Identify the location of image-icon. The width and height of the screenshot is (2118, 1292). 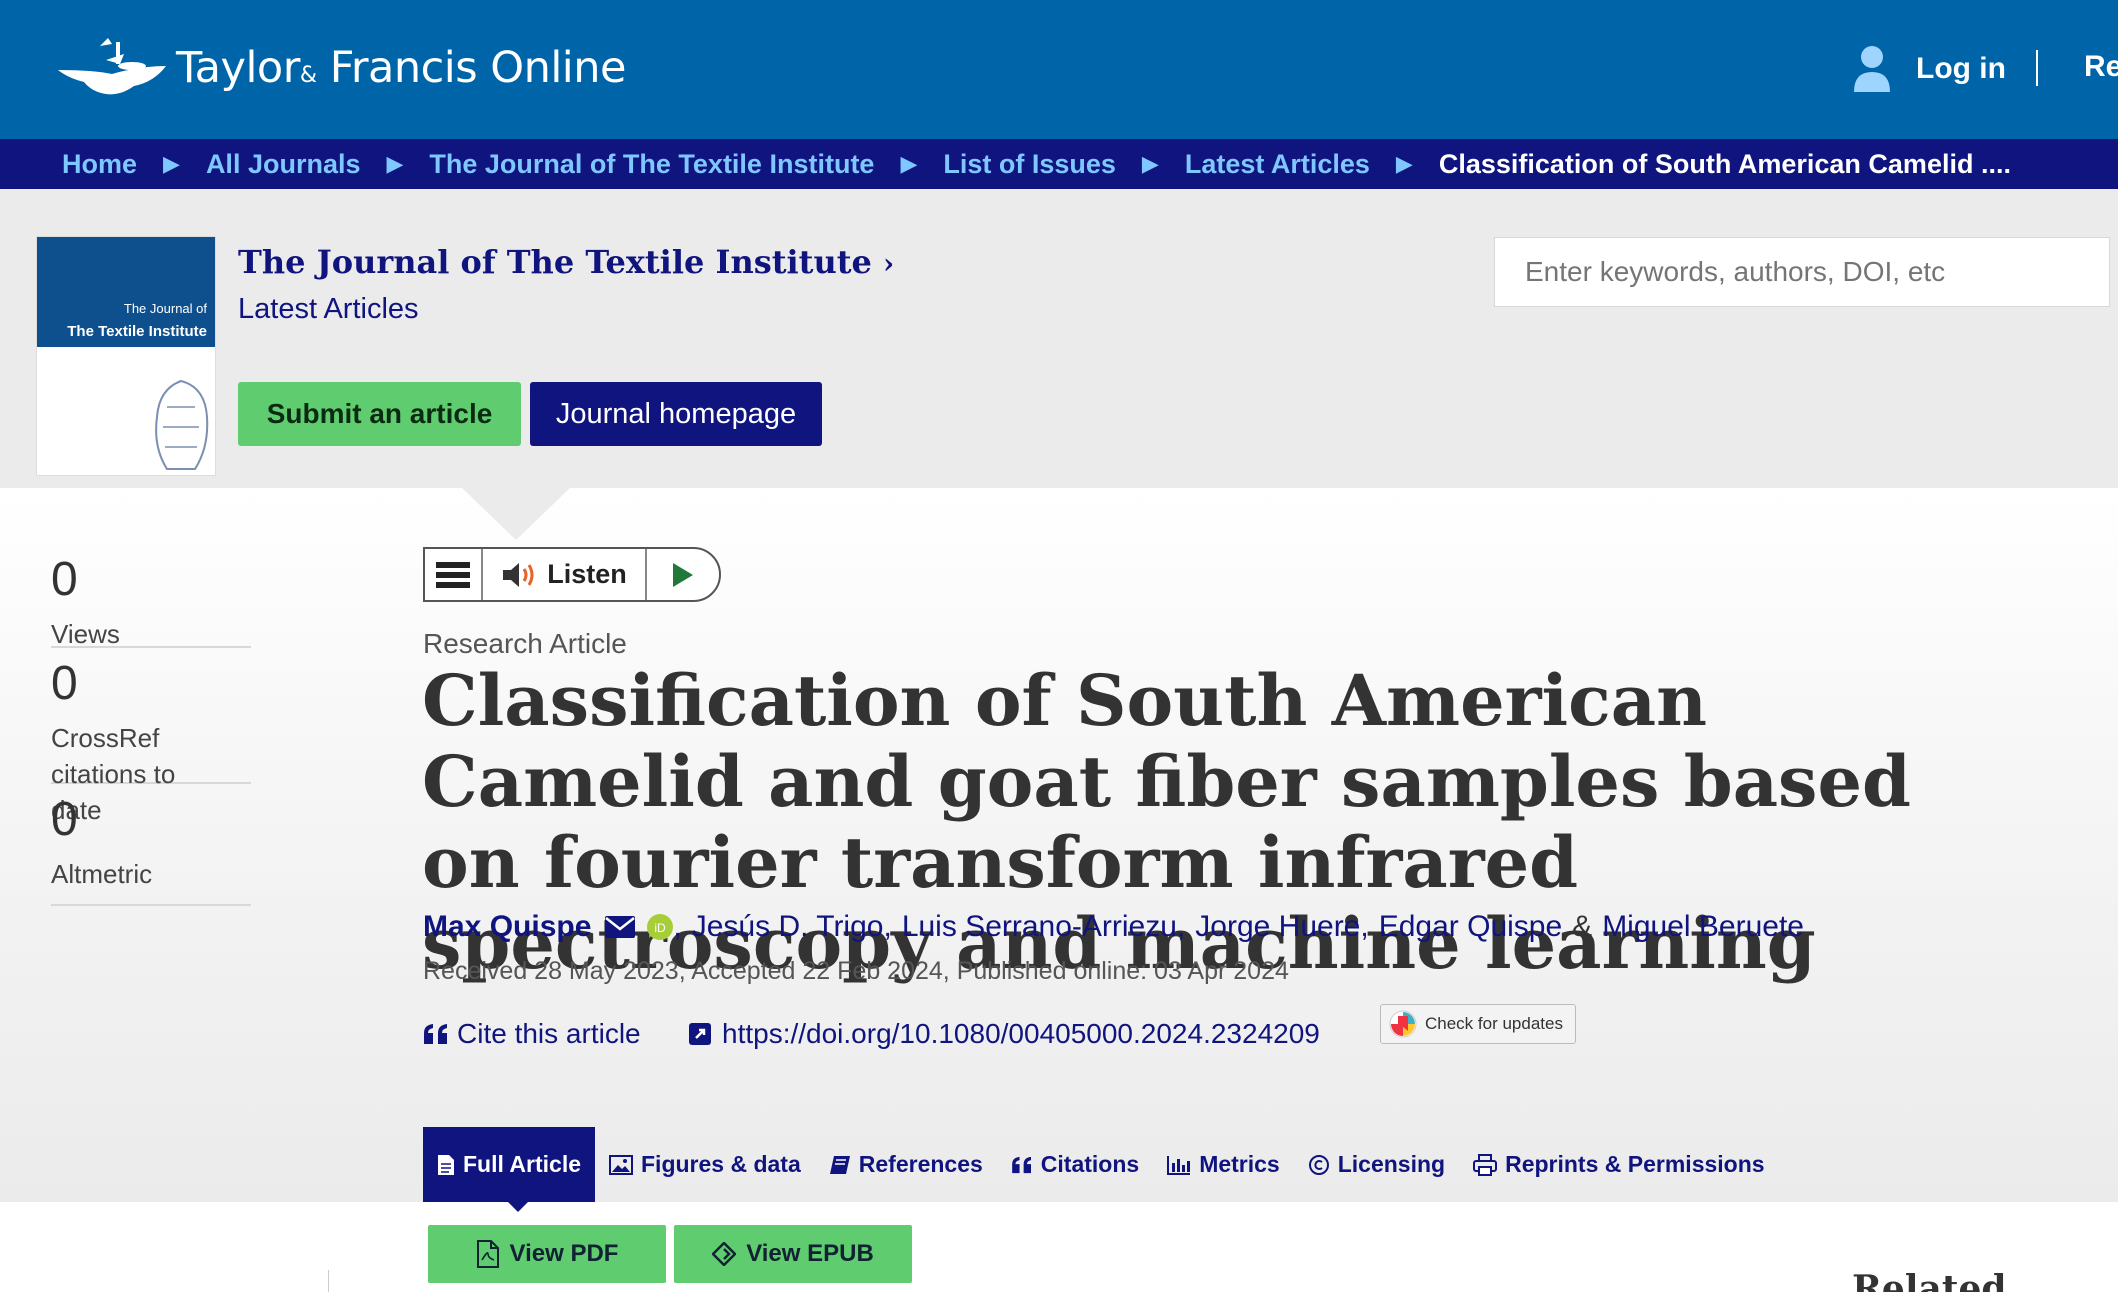
(621, 1164).